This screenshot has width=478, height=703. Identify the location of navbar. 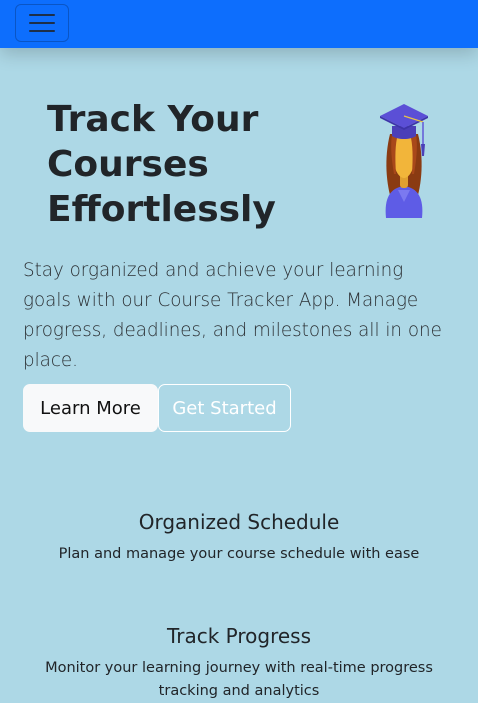
(239, 24).